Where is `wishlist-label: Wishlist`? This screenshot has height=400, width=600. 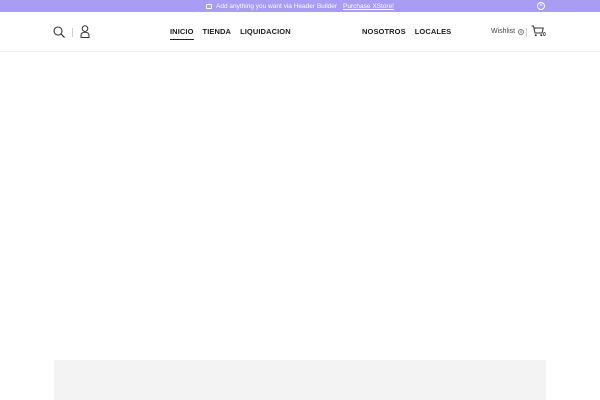 wishlist-label: Wishlist is located at coordinates (503, 31).